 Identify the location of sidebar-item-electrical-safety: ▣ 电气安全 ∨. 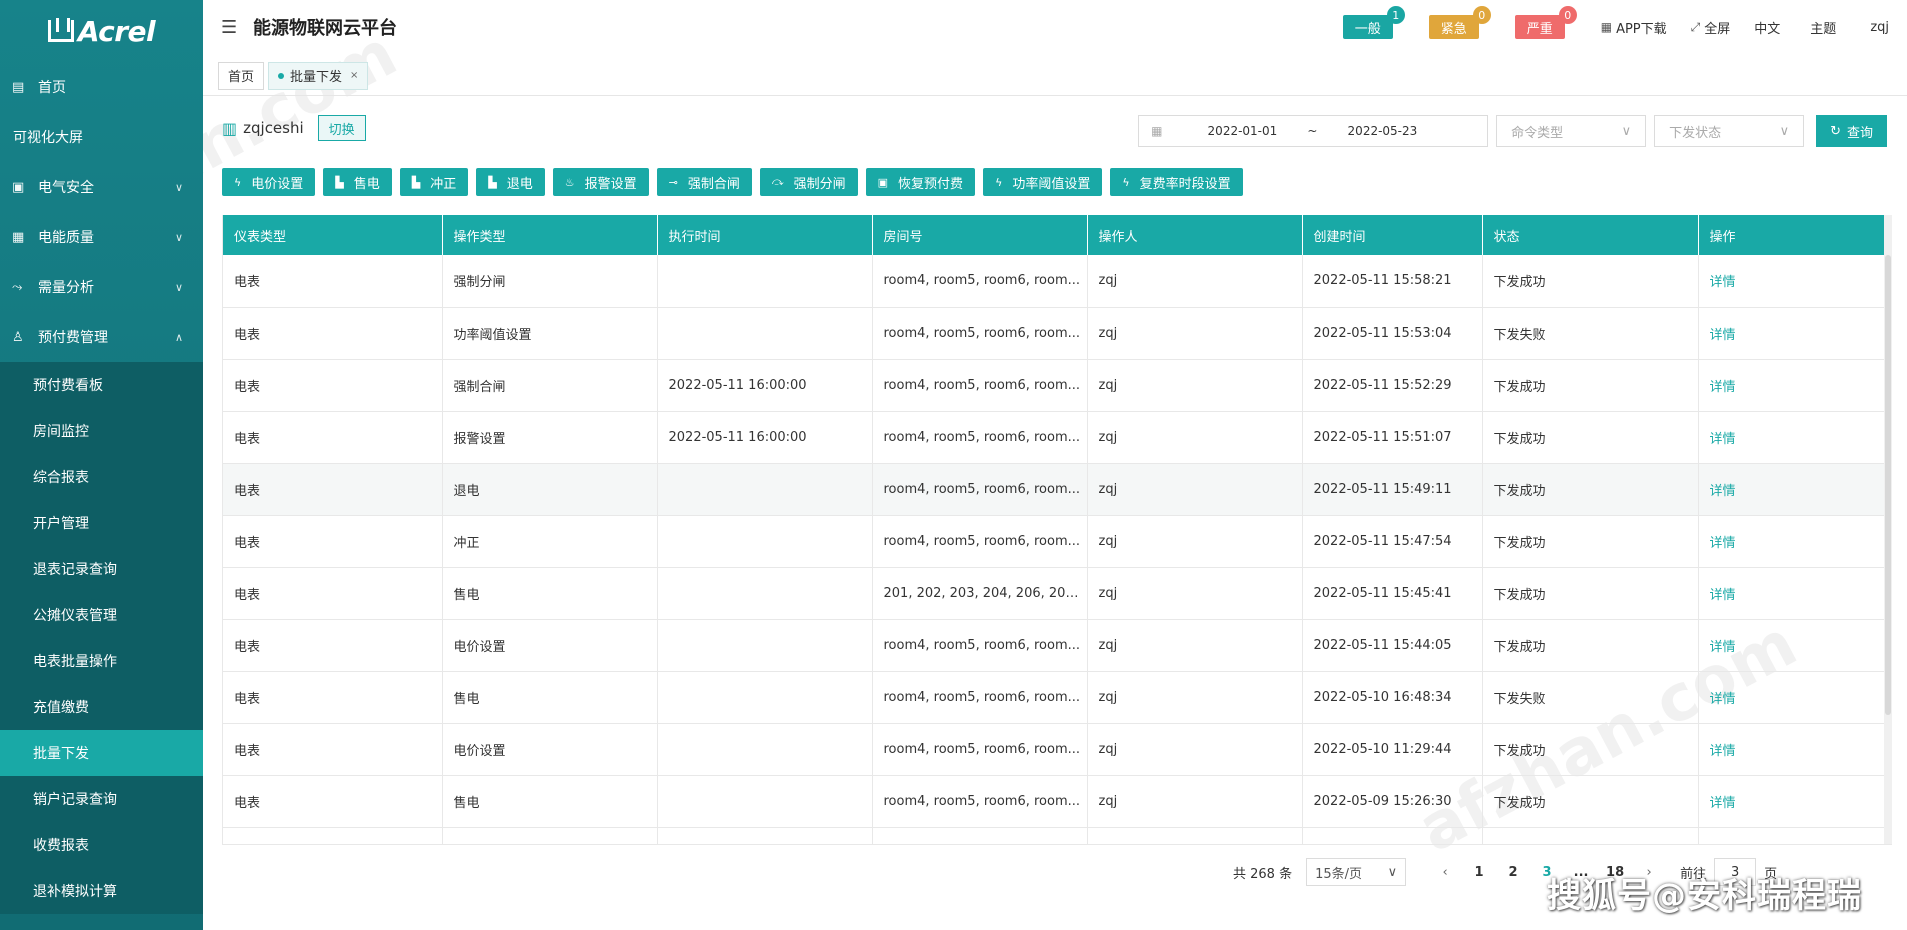
(101, 187).